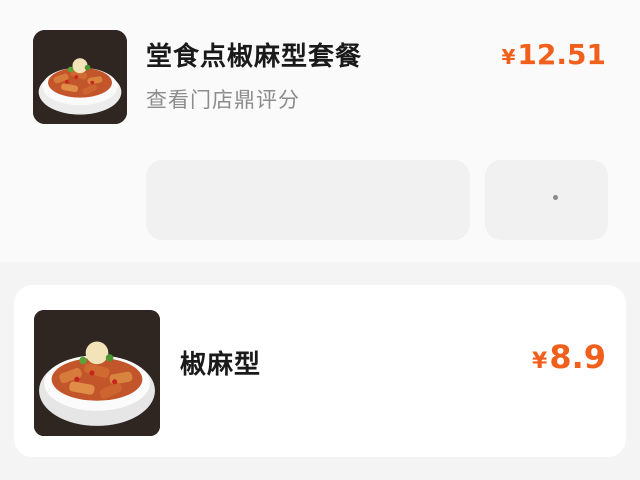 The image size is (640, 480). Describe the element at coordinates (577, 357) in the screenshot. I see `price-value: 8.9` at that location.